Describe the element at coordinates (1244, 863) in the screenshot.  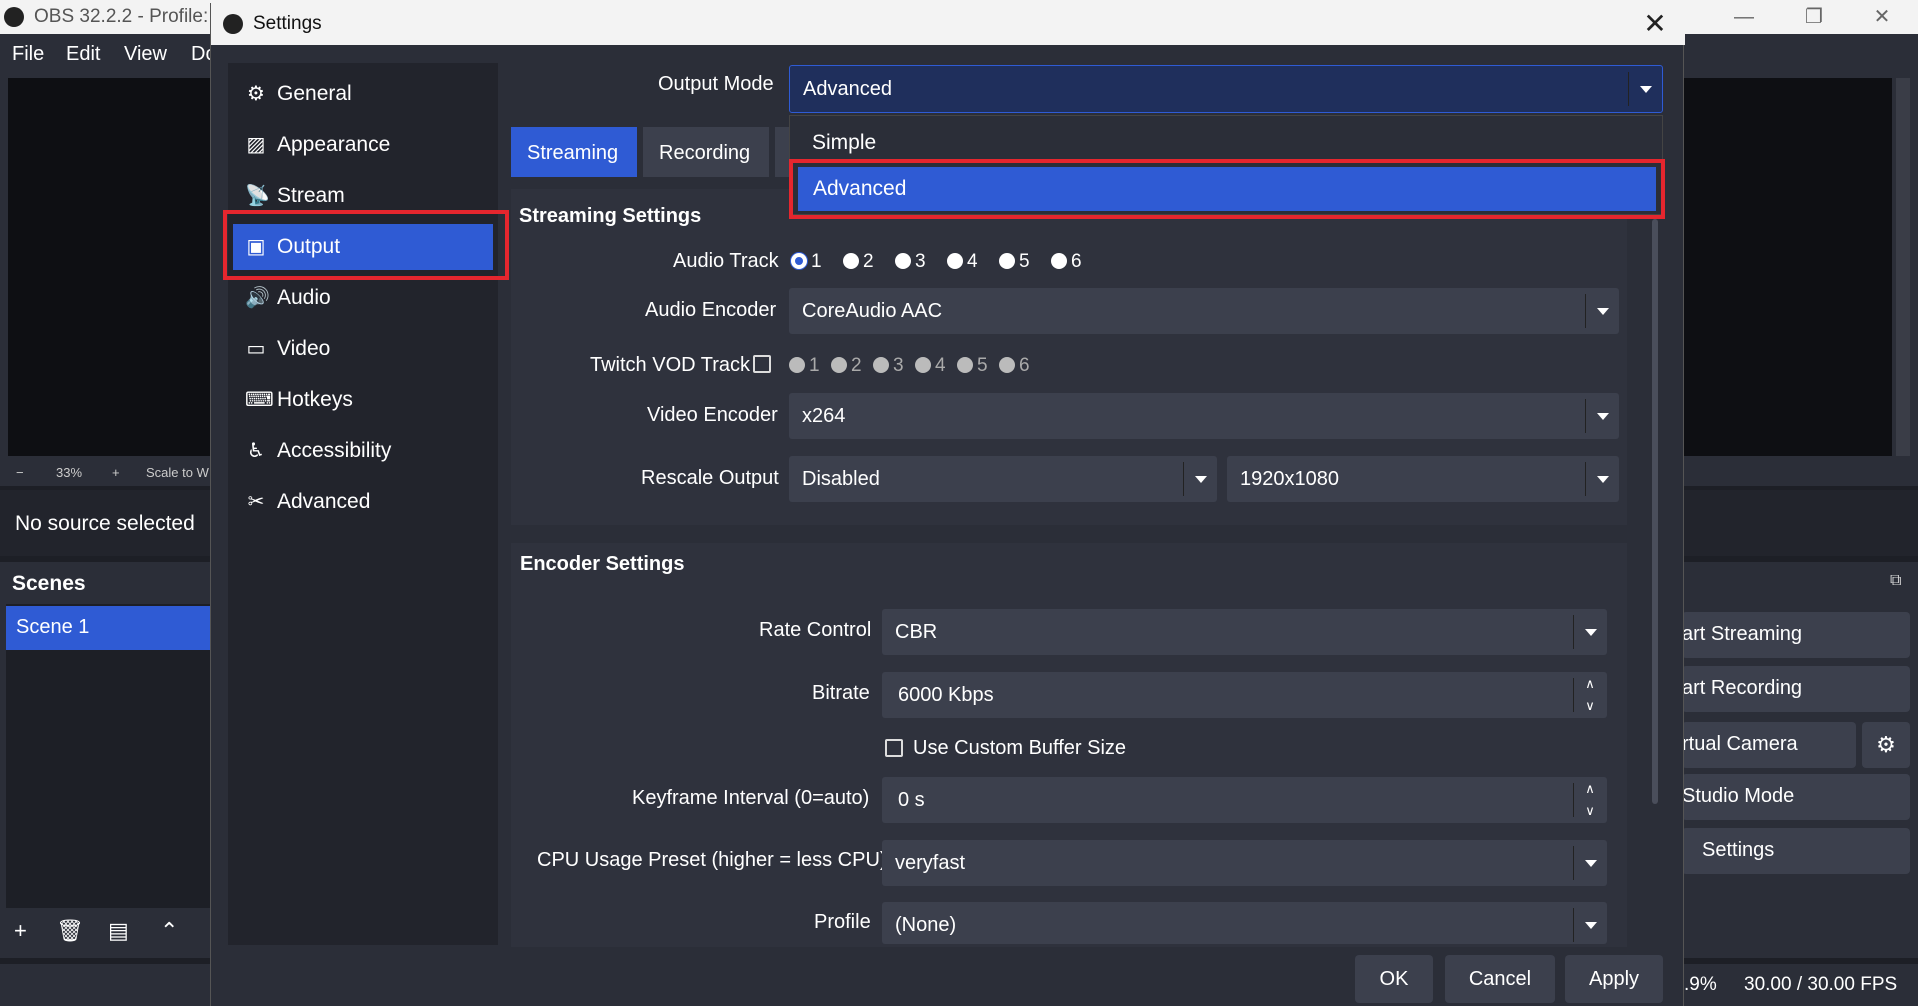
I see `cpu-preset-dropdown: veryfast` at that location.